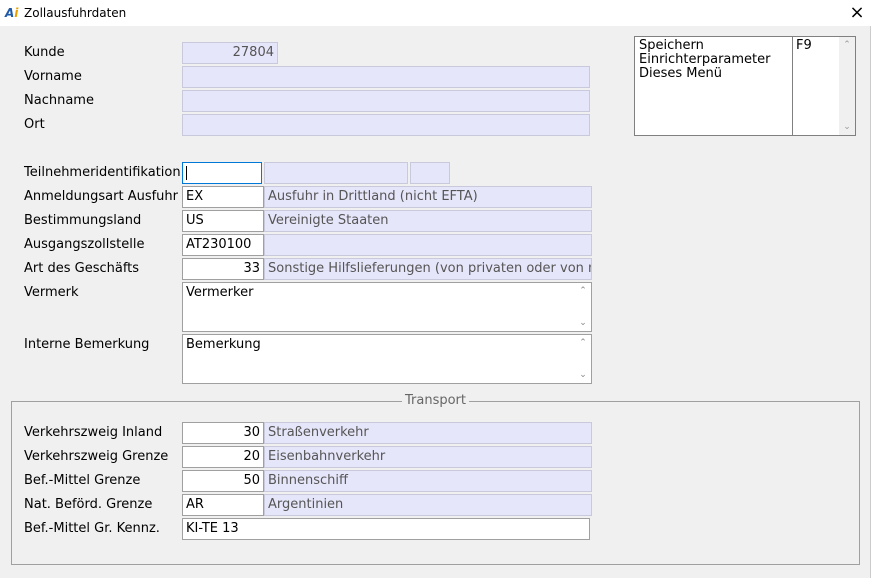 The width and height of the screenshot is (872, 580). What do you see at coordinates (428, 481) in the screenshot?
I see `bef-mittel-grenze-description: Binnenschiff` at bounding box center [428, 481].